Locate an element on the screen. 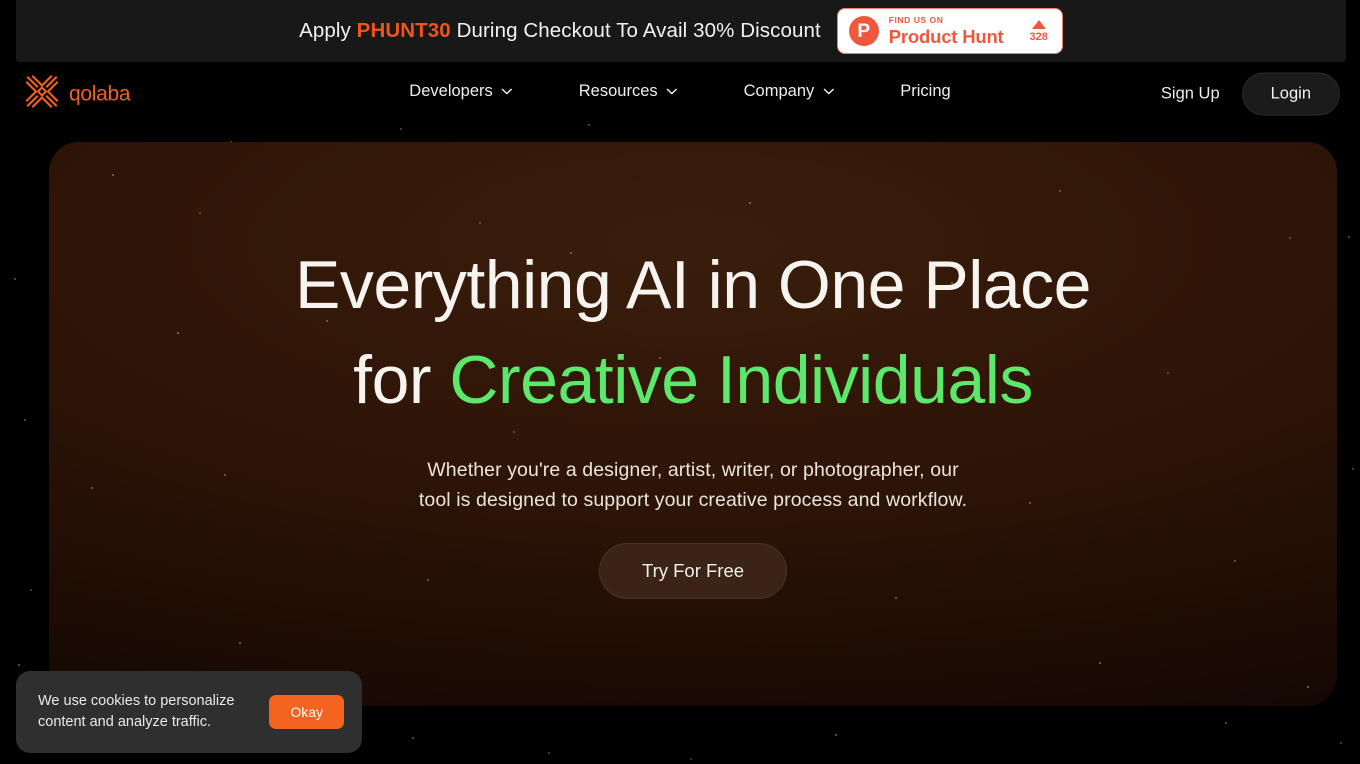  product-hunt-votes: 328 is located at coordinates (1038, 31).